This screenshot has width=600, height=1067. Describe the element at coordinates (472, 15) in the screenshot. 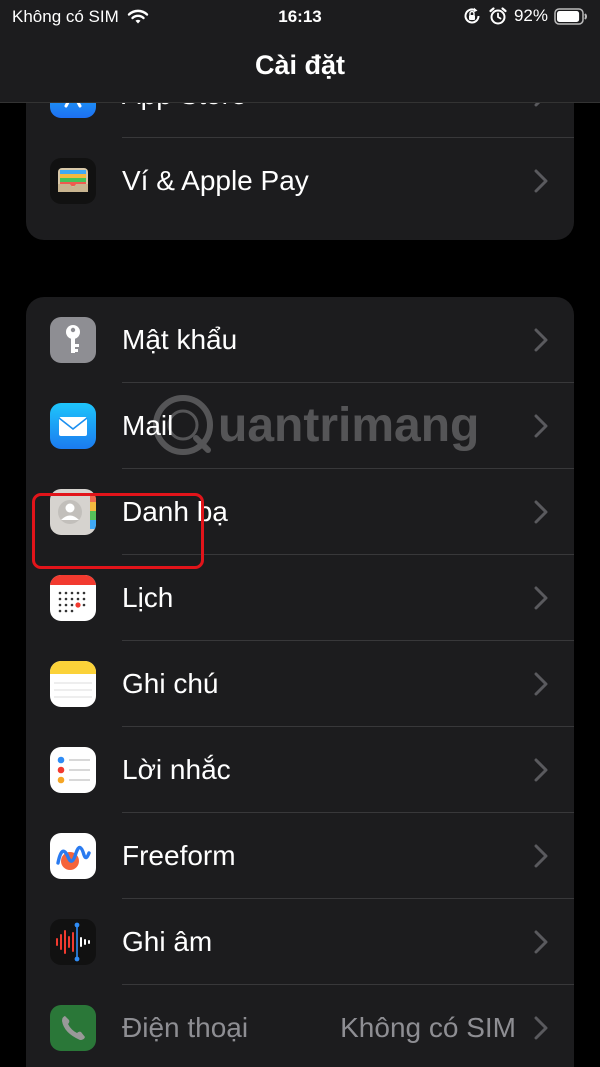

I see `orientation-lock-icon` at that location.